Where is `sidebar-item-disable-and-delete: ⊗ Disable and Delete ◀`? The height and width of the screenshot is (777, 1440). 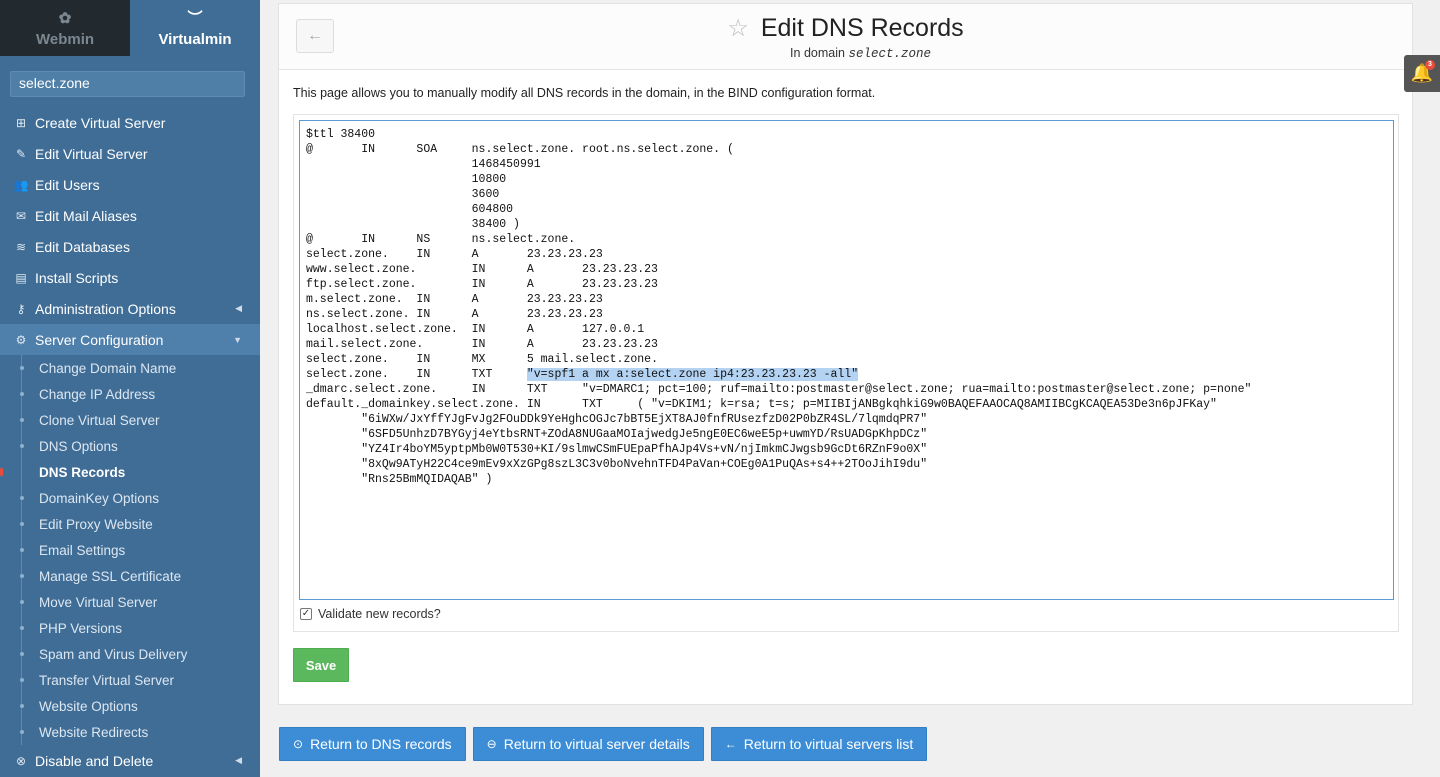
sidebar-item-disable-and-delete: ⊗ Disable and Delete ◀ is located at coordinates (130, 760).